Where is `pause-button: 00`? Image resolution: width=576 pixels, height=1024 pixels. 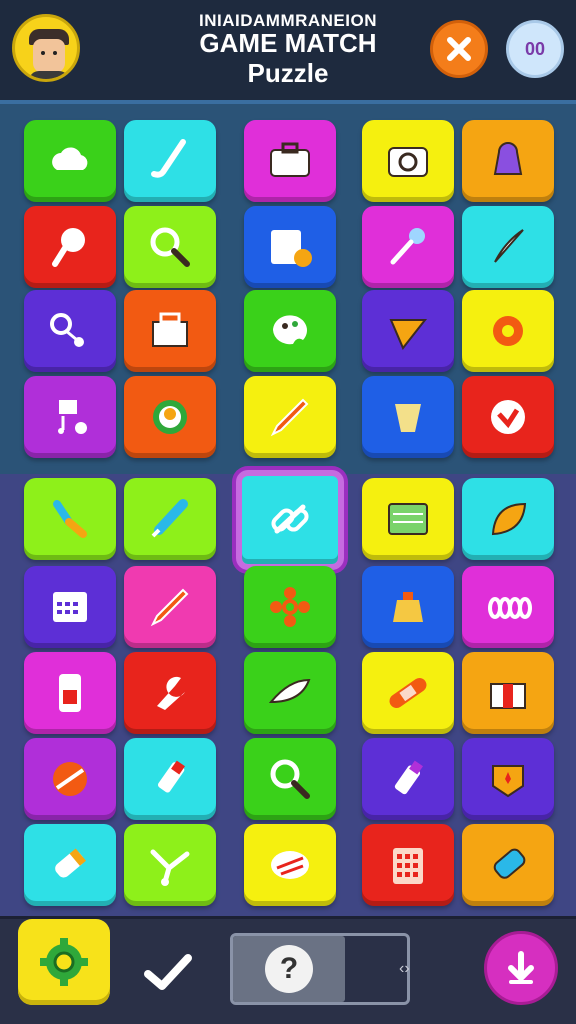
pause-button: 00 is located at coordinates (535, 49).